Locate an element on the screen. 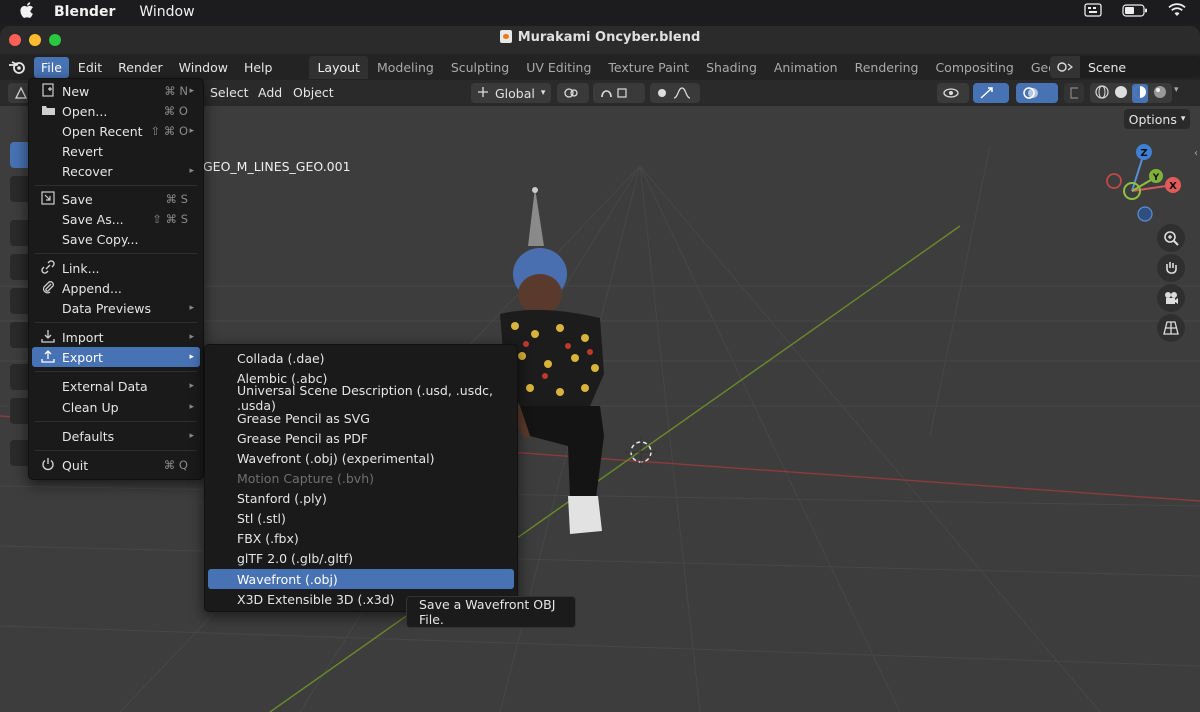  pan-hand-icon is located at coordinates (1171, 268).